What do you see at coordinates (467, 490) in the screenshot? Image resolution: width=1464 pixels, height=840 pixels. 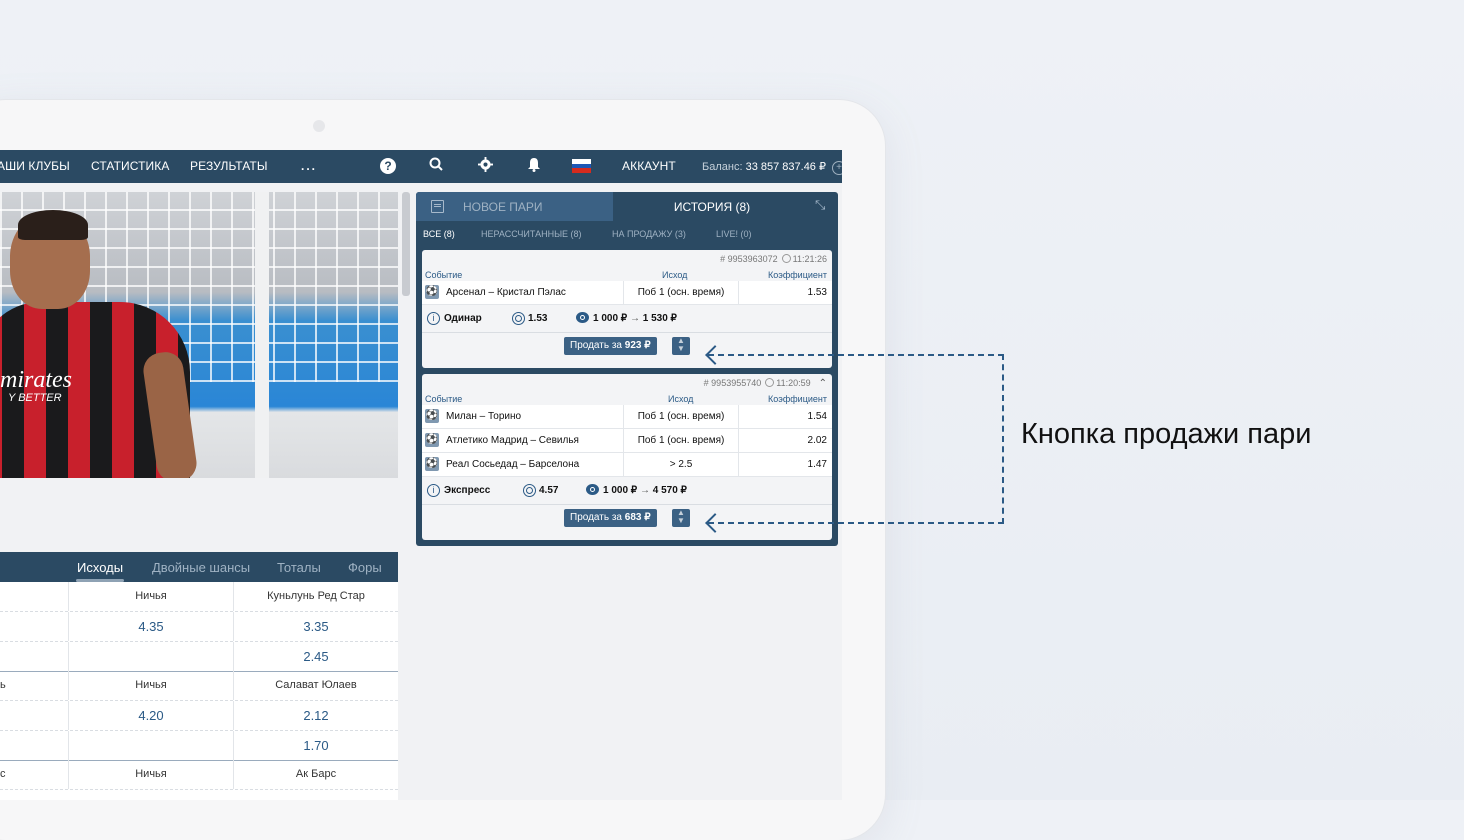 I see `bet-type: Экспресс` at bounding box center [467, 490].